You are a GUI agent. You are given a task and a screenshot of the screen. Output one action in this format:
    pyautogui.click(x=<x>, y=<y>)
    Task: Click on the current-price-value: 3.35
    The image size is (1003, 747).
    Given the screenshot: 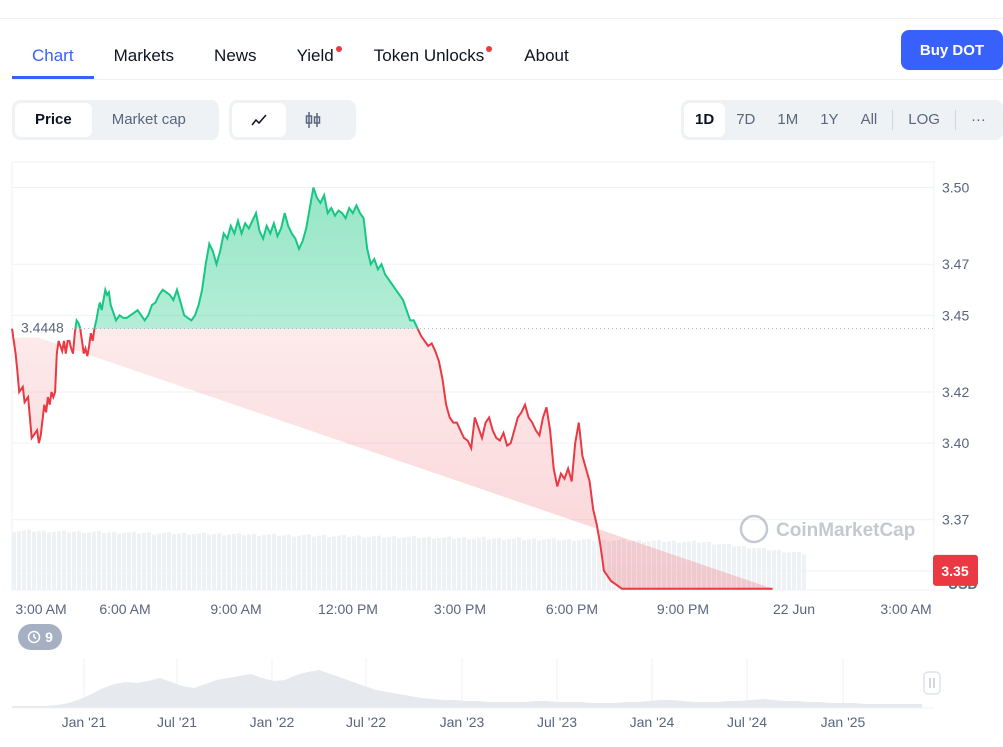 What is the action you would take?
    pyautogui.click(x=954, y=571)
    